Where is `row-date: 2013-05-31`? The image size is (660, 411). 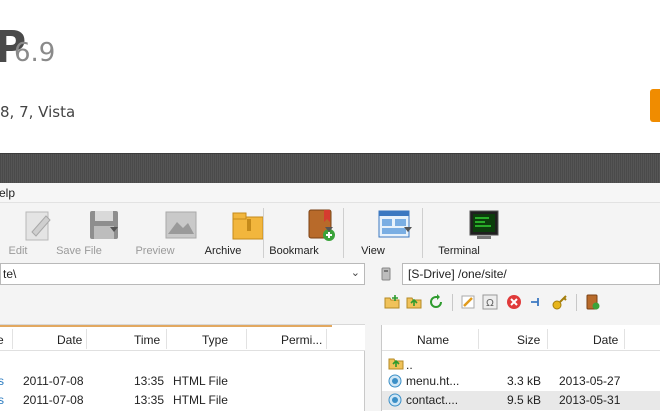
row-date: 2013-05-31 is located at coordinates (590, 400).